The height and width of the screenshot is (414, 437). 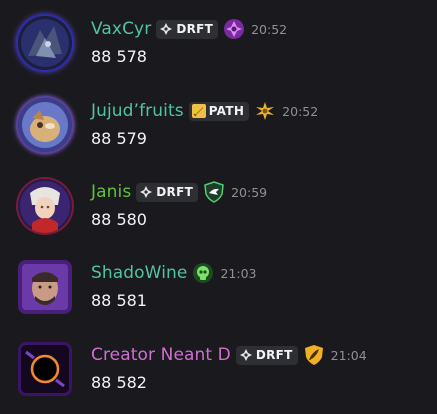 What do you see at coordinates (198, 111) in the screenshot?
I see `sword-icon` at bounding box center [198, 111].